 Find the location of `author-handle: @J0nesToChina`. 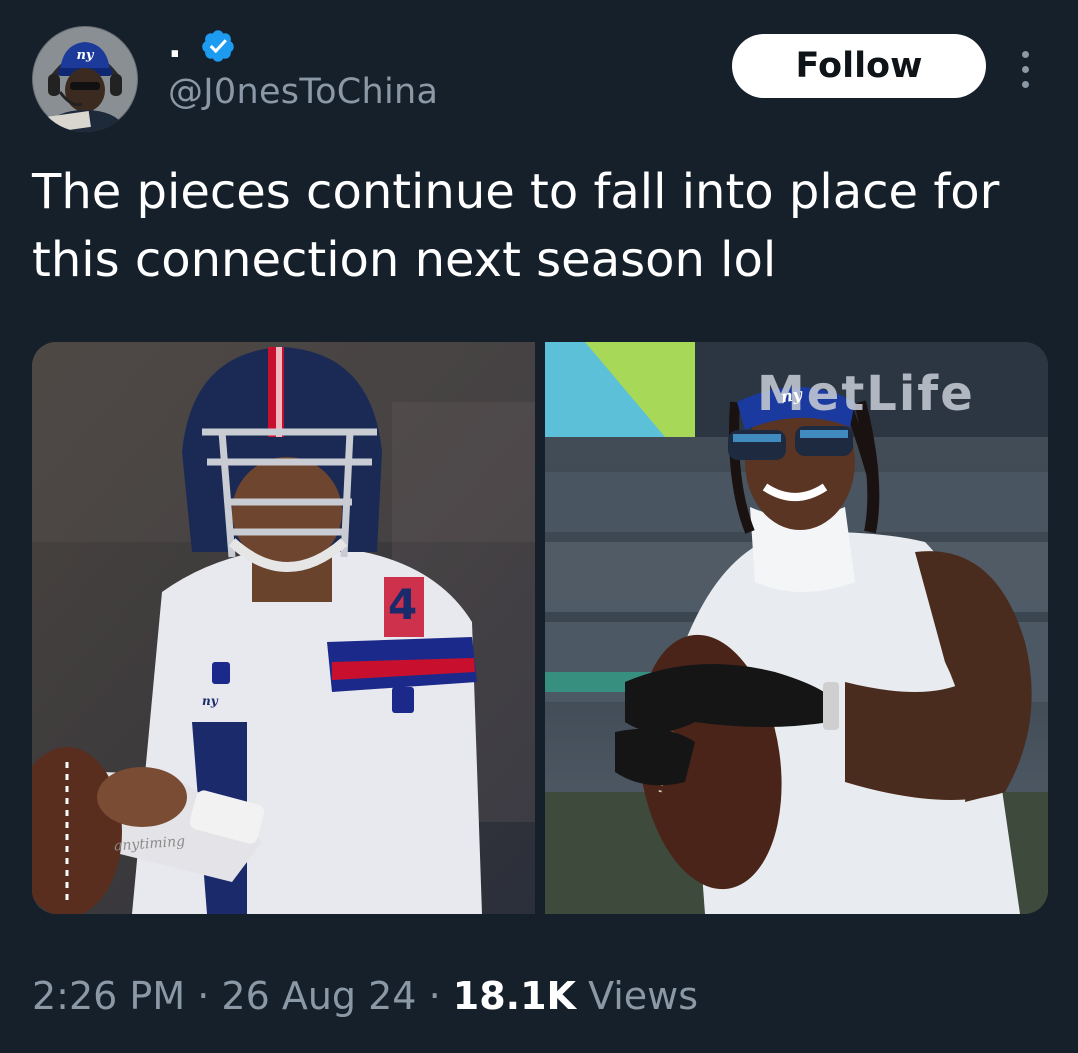

author-handle: @J0nesToChina is located at coordinates (303, 92).